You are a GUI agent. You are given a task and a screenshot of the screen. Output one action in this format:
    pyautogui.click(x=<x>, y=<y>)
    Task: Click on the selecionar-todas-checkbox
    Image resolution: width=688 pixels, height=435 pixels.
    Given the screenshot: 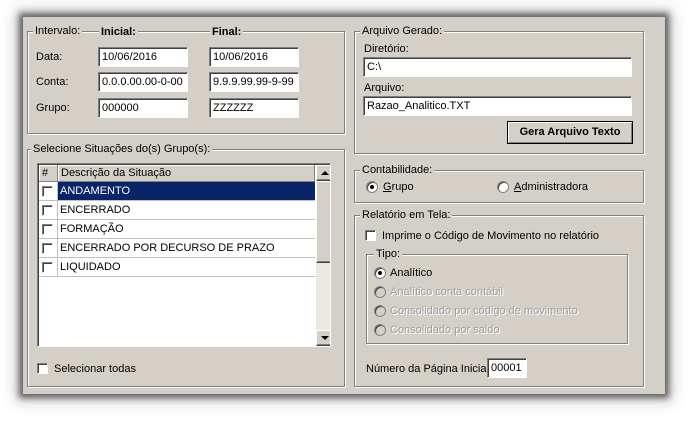 What is the action you would take?
    pyautogui.click(x=42, y=368)
    